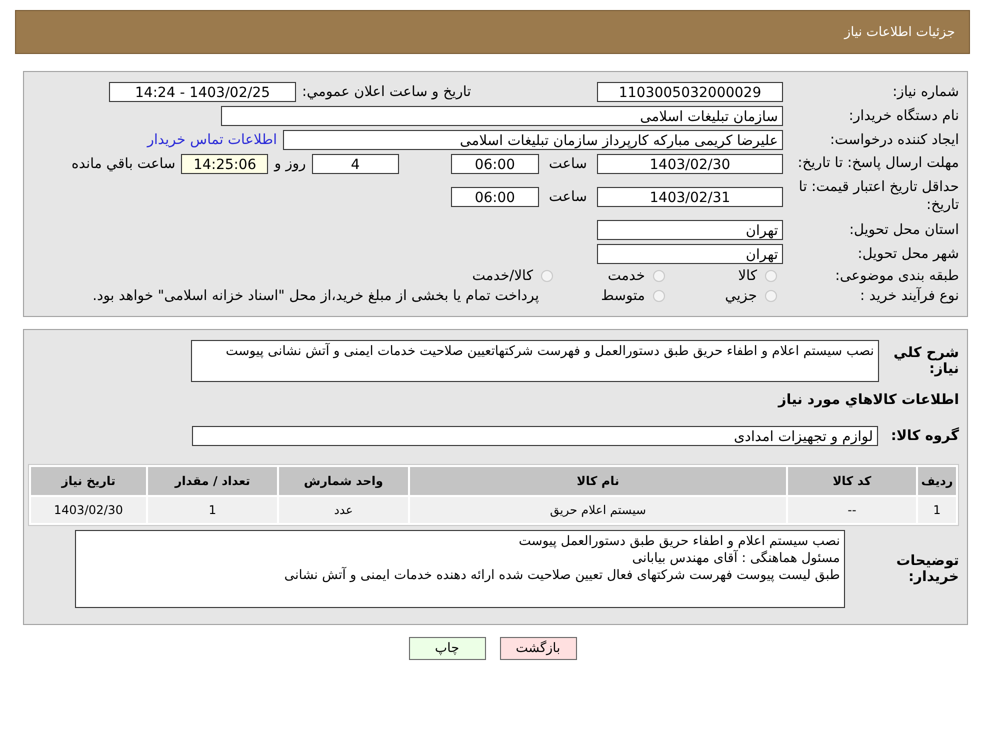  What do you see at coordinates (502, 116) in the screenshot?
I see `buyer-org-field: سازمان تبلیغات اسلامی` at bounding box center [502, 116].